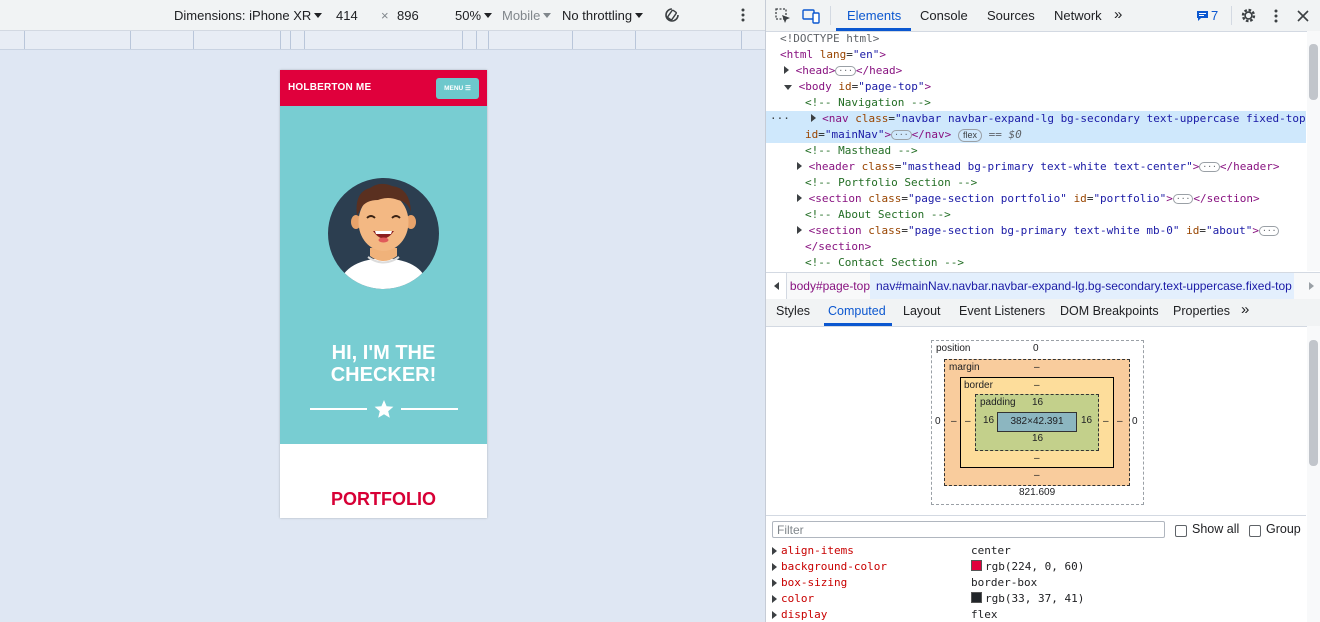 Image resolution: width=1320 pixels, height=622 pixels. I want to click on more-subtabs-button: », so click(1245, 309).